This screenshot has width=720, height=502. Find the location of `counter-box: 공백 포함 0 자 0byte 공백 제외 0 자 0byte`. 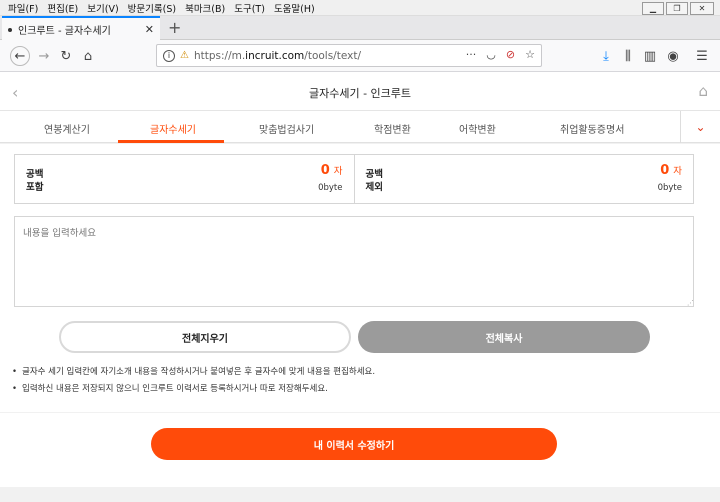

counter-box: 공백 포함 0 자 0byte 공백 제외 0 자 0byte is located at coordinates (354, 179).